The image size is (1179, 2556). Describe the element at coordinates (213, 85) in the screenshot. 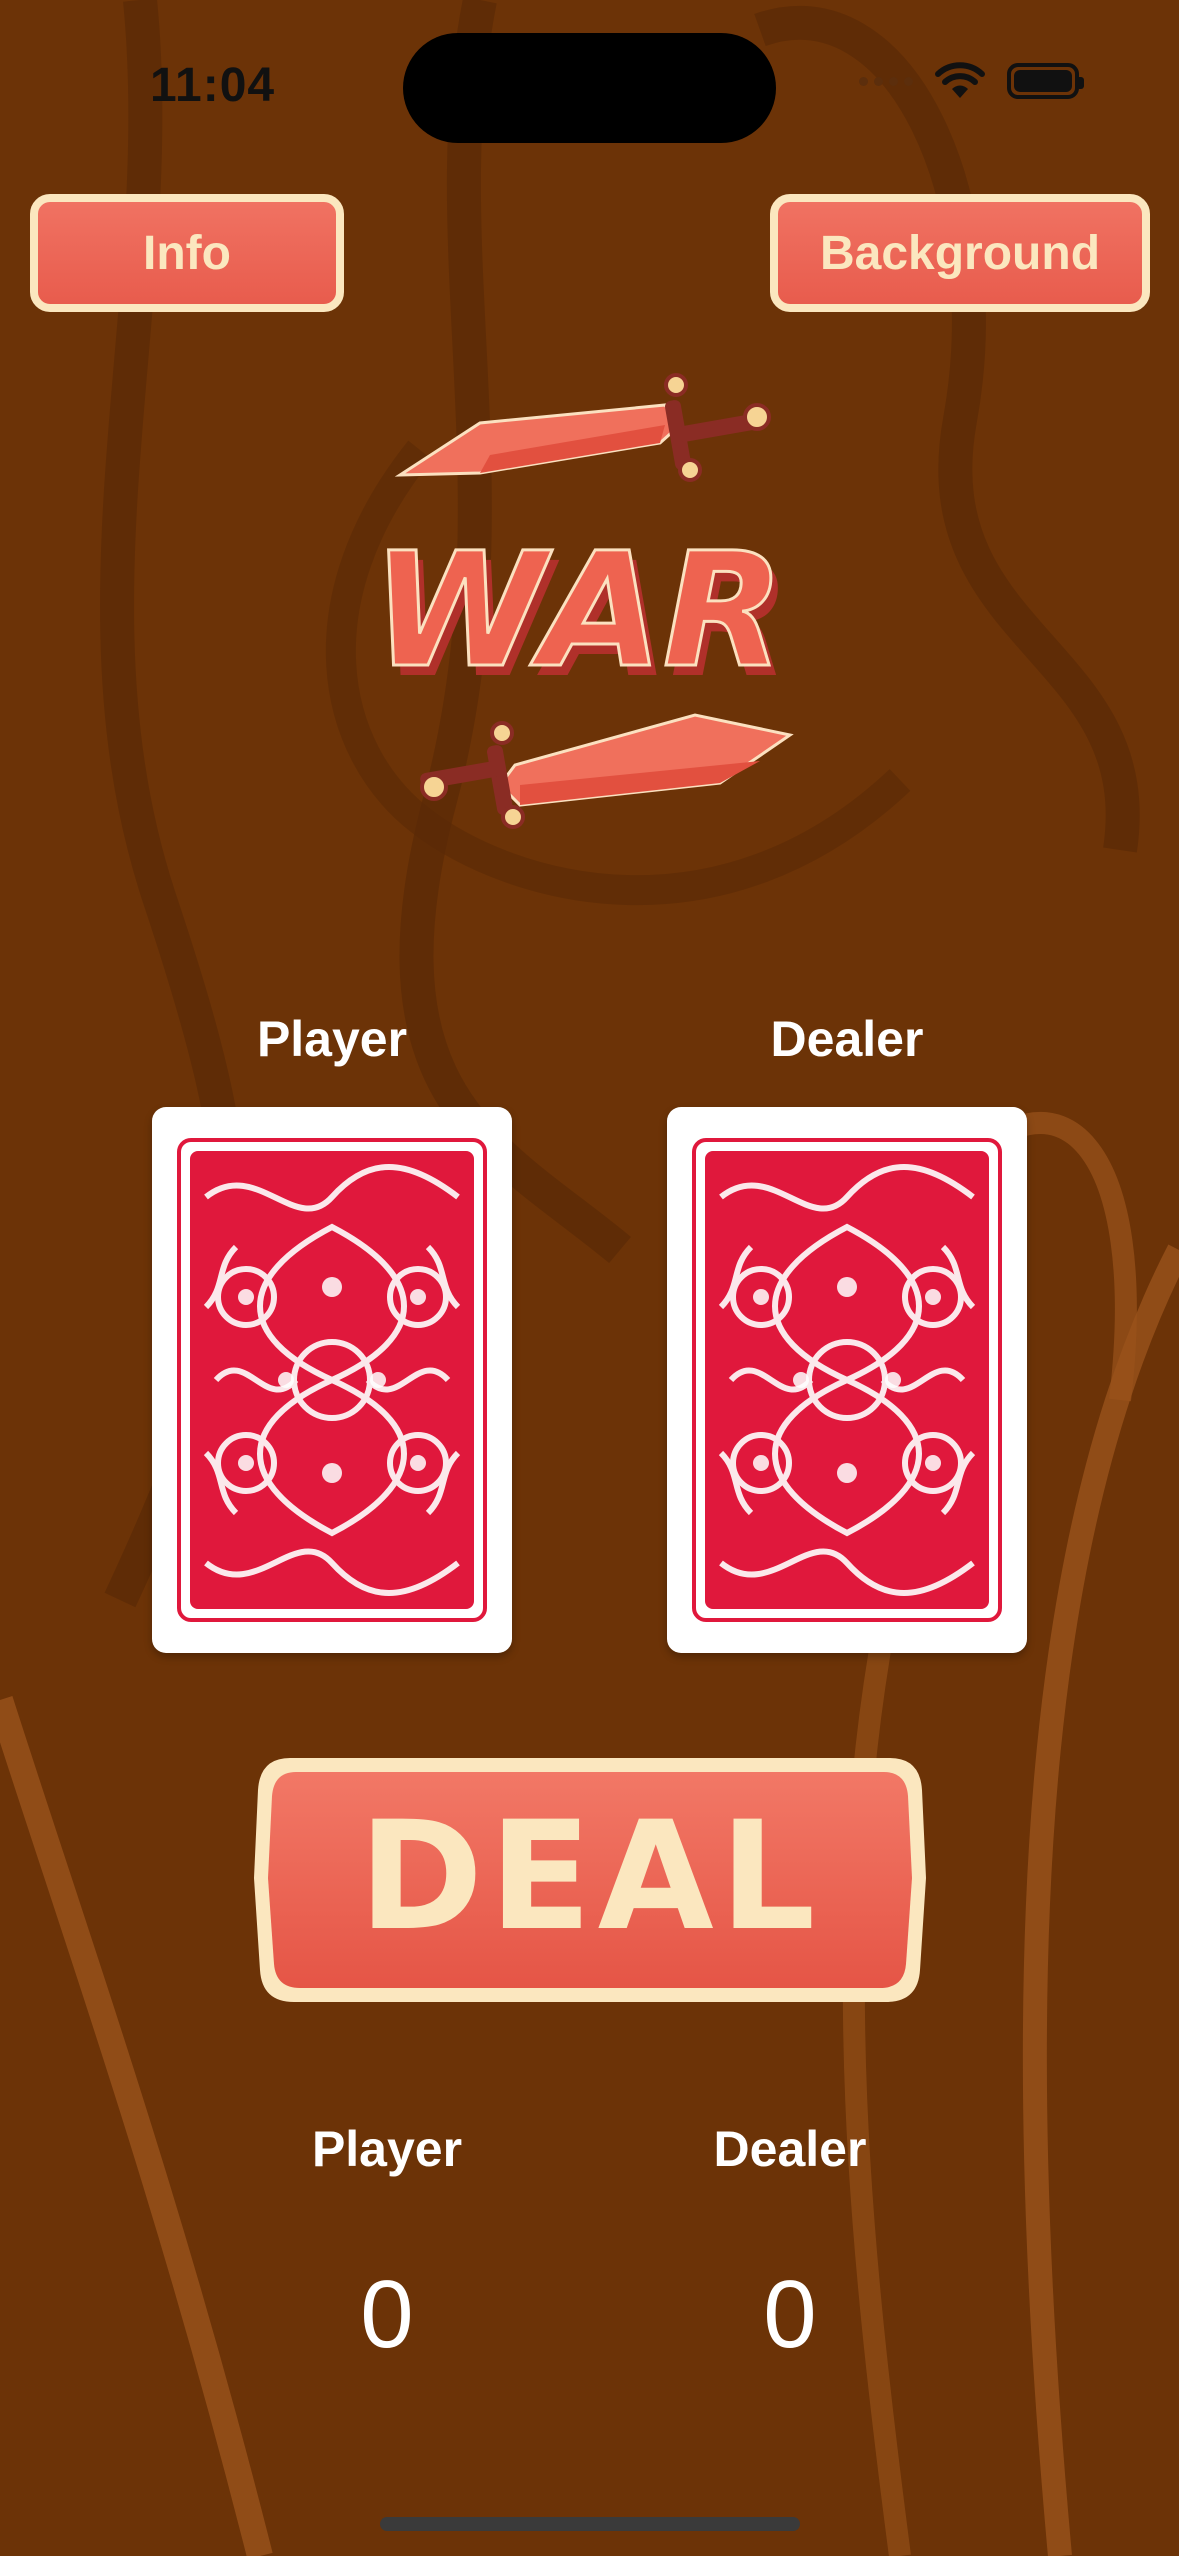

I see `status-time: 11:04` at that location.